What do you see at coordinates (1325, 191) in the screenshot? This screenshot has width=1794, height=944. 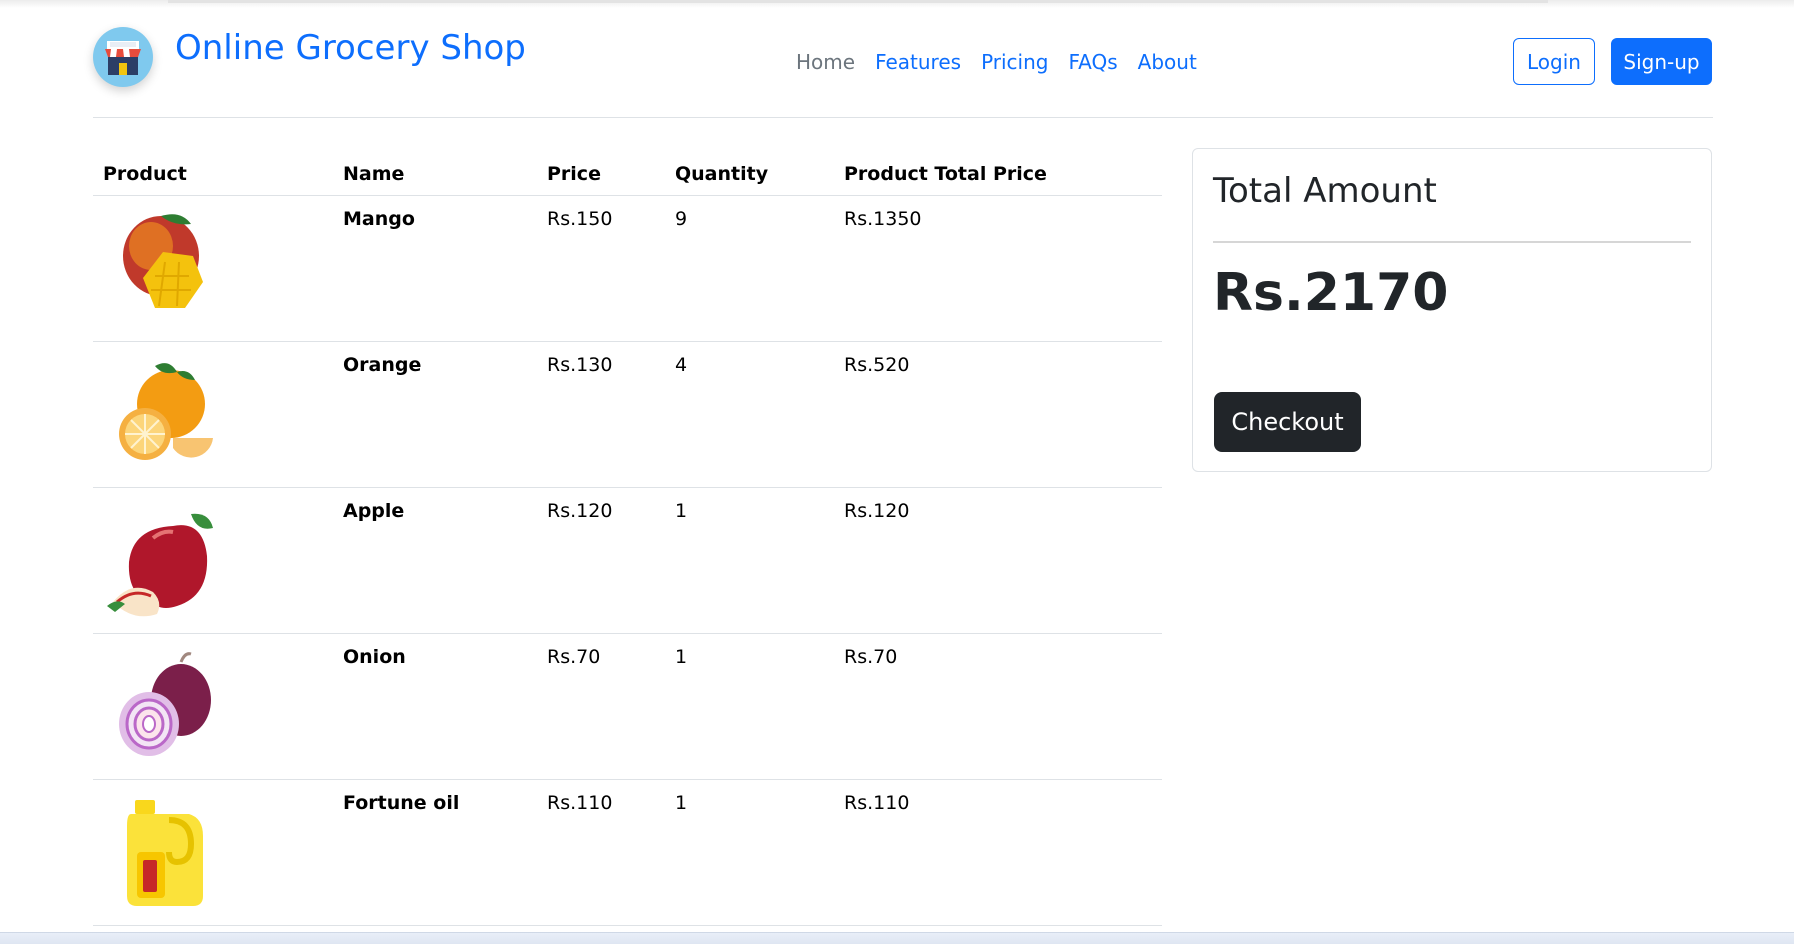 I see `summary-title: Total Amount` at bounding box center [1325, 191].